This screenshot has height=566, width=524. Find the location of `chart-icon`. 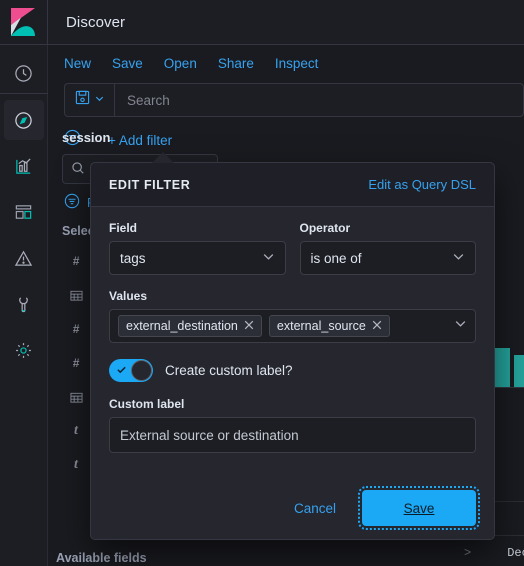

chart-icon is located at coordinates (23, 166).